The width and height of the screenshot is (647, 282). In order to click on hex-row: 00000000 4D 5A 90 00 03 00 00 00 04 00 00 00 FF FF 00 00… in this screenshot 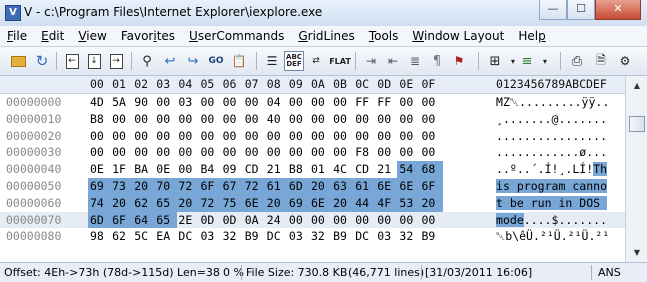, I will do `click(312, 102)`.